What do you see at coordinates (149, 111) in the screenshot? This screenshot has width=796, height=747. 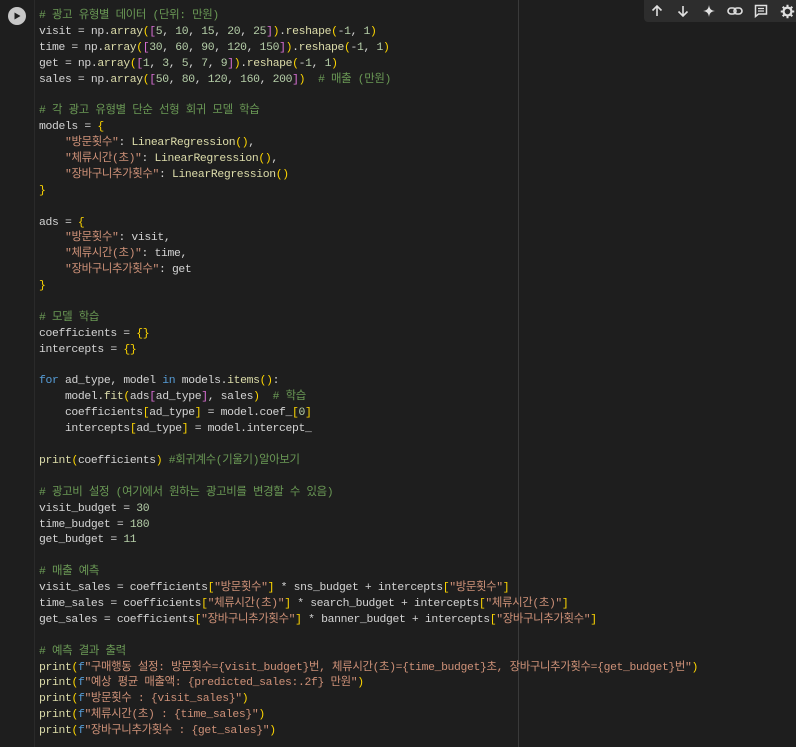 I see `code-line: # 각 광고 유형별 단순 선형 회귀 모델 학습` at bounding box center [149, 111].